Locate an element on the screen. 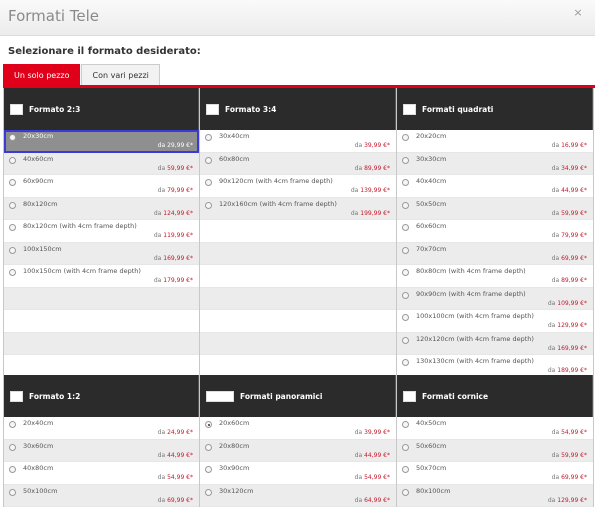  format-option: 50x60cm da 59,99 €* is located at coordinates (495, 450).